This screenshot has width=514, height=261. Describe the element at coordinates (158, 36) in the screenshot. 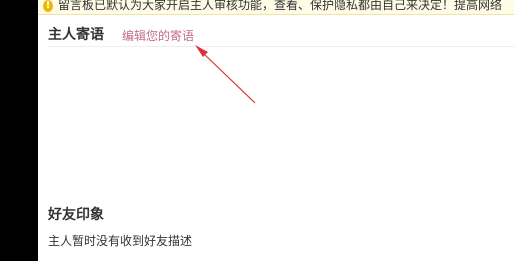

I see `edit-message-link: 编辑您的寄语` at that location.